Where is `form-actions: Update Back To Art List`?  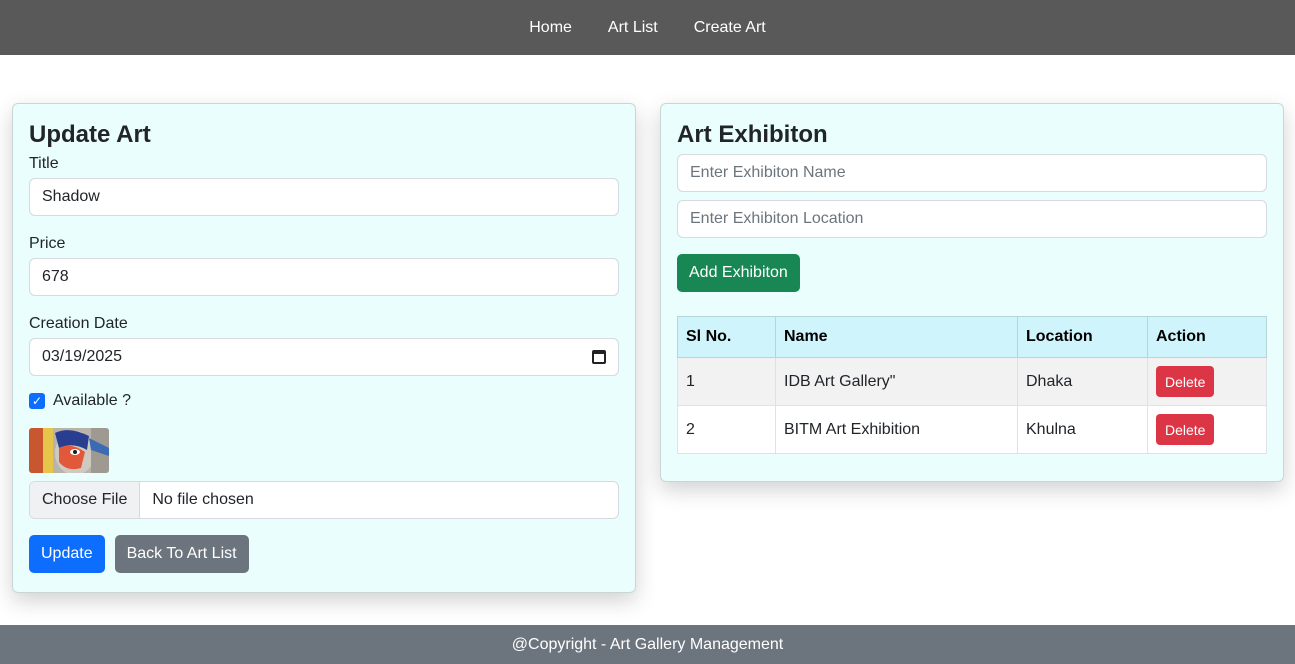 form-actions: Update Back To Art List is located at coordinates (324, 554).